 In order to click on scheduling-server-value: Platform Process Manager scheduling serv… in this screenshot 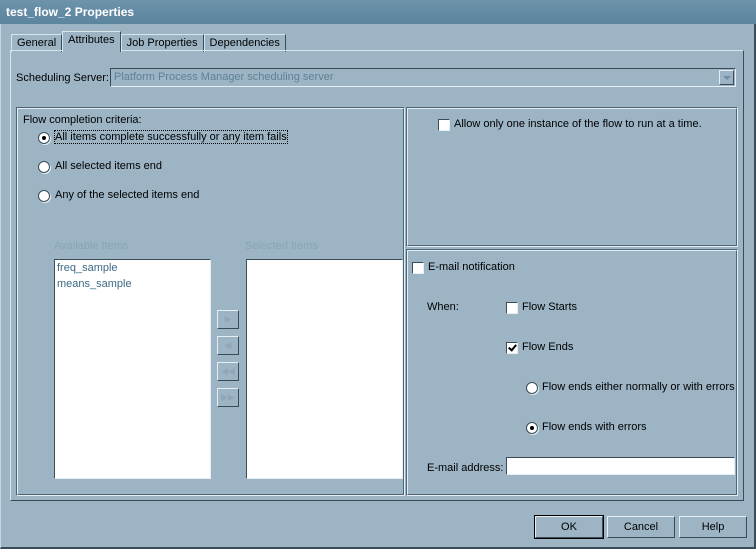, I will do `click(224, 77)`.